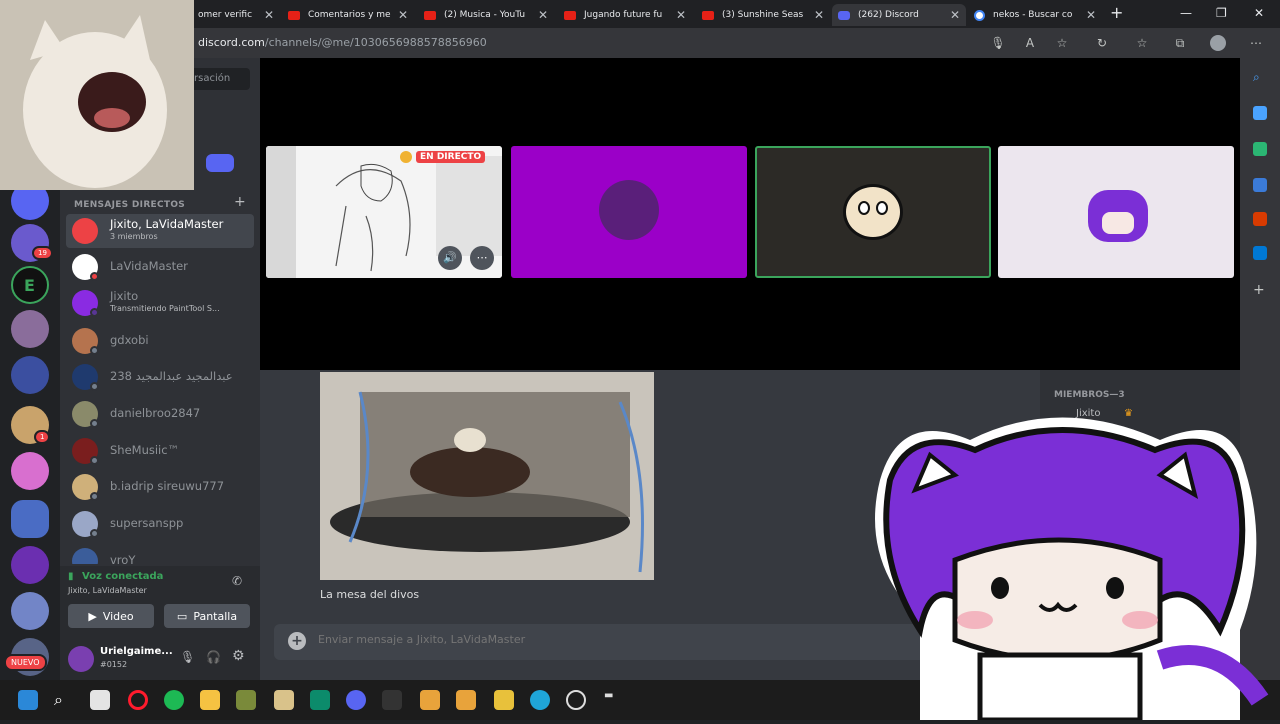 This screenshot has width=1280, height=724. Describe the element at coordinates (1186, 13) in the screenshot. I see `minimize-icon: —` at that location.